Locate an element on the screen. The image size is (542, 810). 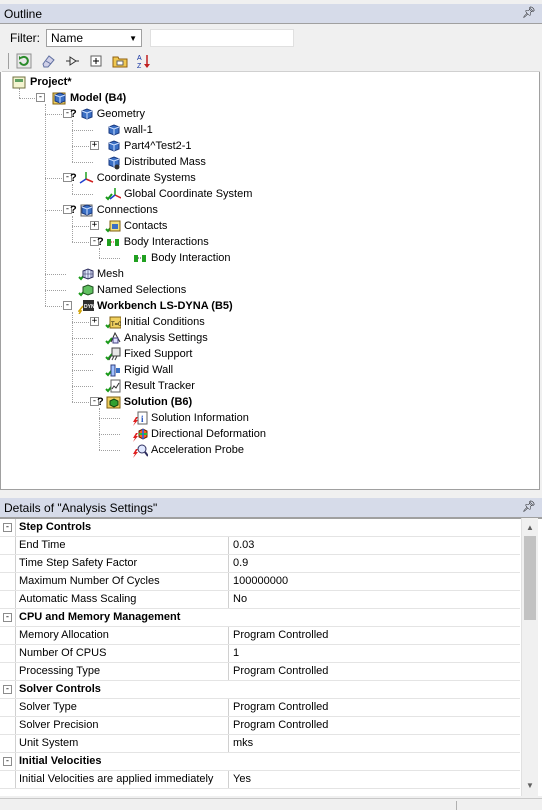
scroll-up-arrow-icon: ▲ is located at coordinates (530, 528).